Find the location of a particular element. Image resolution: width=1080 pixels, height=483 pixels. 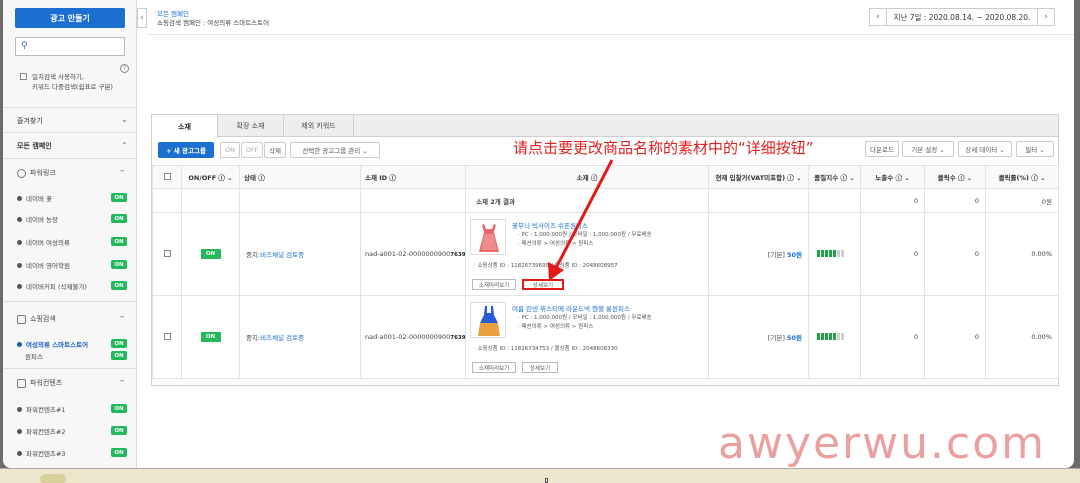

document-icon is located at coordinates (21, 383).